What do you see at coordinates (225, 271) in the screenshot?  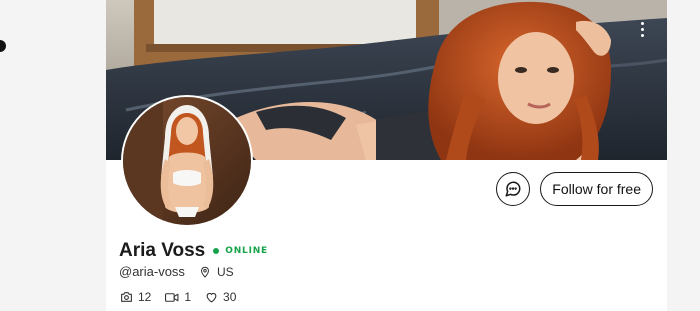 I see `location-label: US` at bounding box center [225, 271].